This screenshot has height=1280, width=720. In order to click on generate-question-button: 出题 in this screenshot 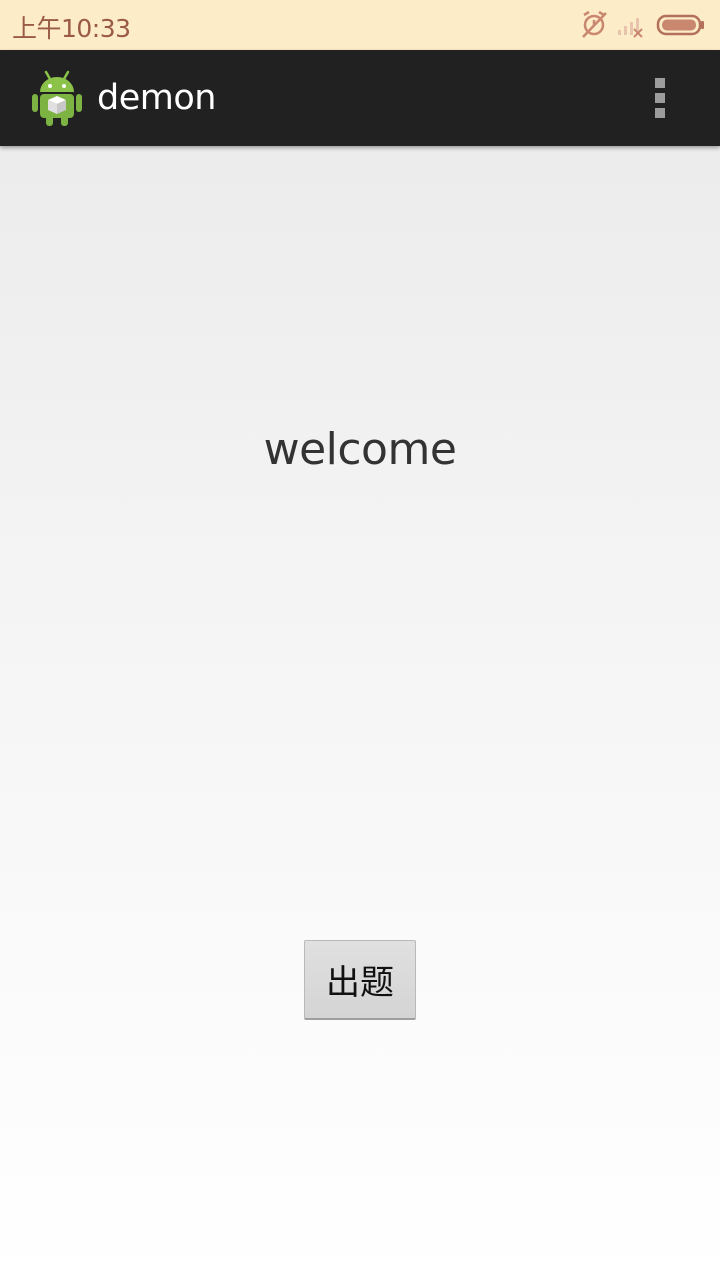, I will do `click(360, 980)`.